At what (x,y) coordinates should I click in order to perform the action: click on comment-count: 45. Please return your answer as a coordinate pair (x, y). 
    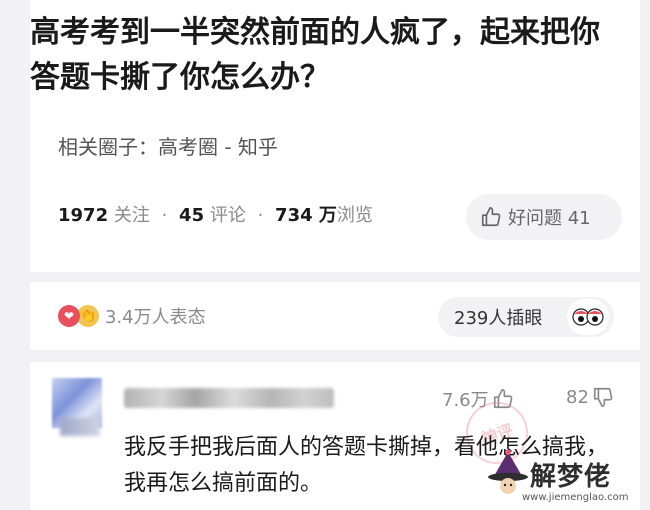
    Looking at the image, I should click on (192, 215).